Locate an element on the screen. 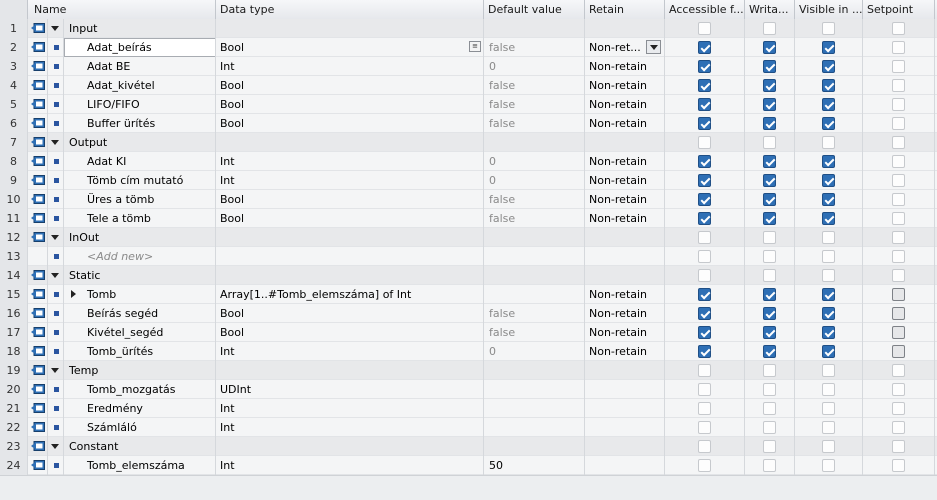 Image resolution: width=937 pixels, height=500 pixels. table-row: 3 Adat BE Int 0 Non-retain is located at coordinates (468, 66).